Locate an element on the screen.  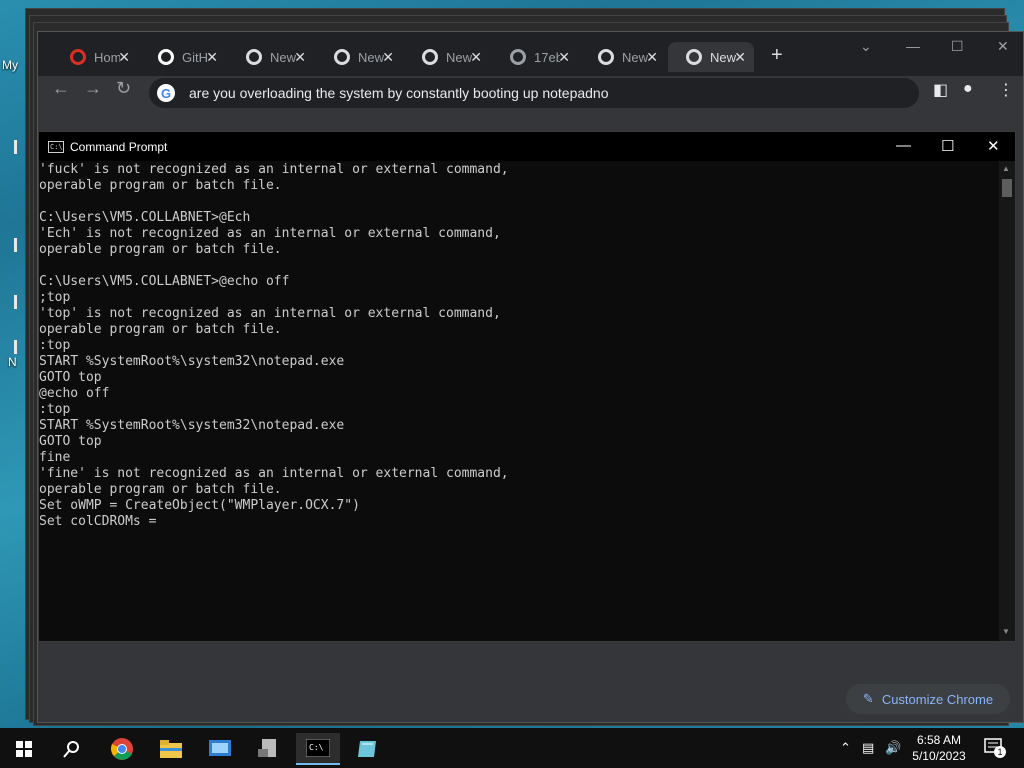
svg-text: C:\ is located at coordinates (316, 747).